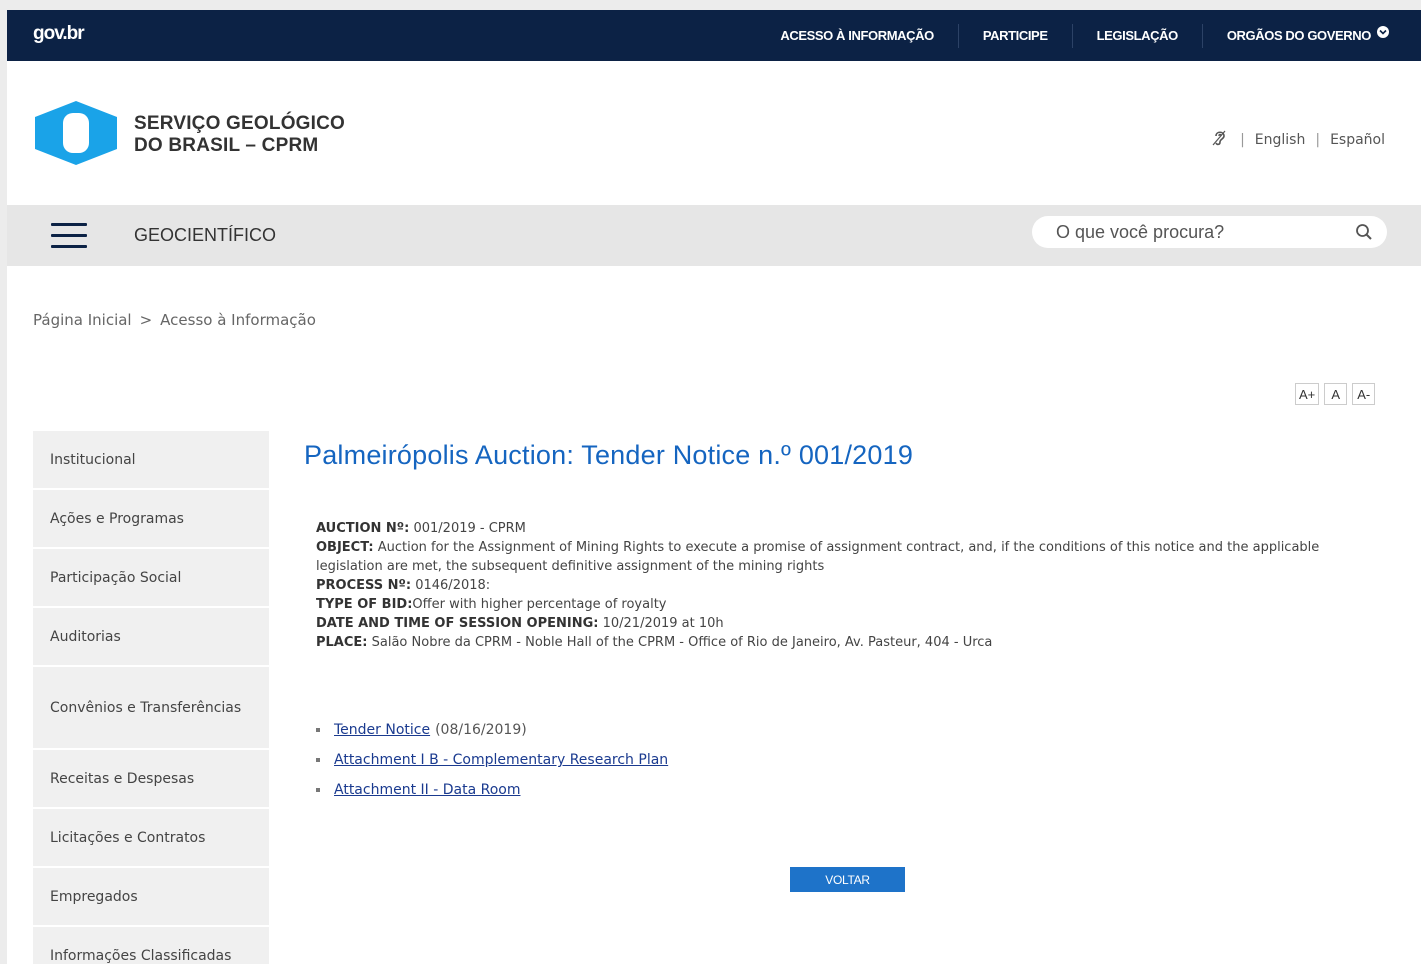 Image resolution: width=1421 pixels, height=964 pixels. Describe the element at coordinates (427, 790) in the screenshot. I see `attachment-data-room-link: Attachment II - Data Room` at that location.